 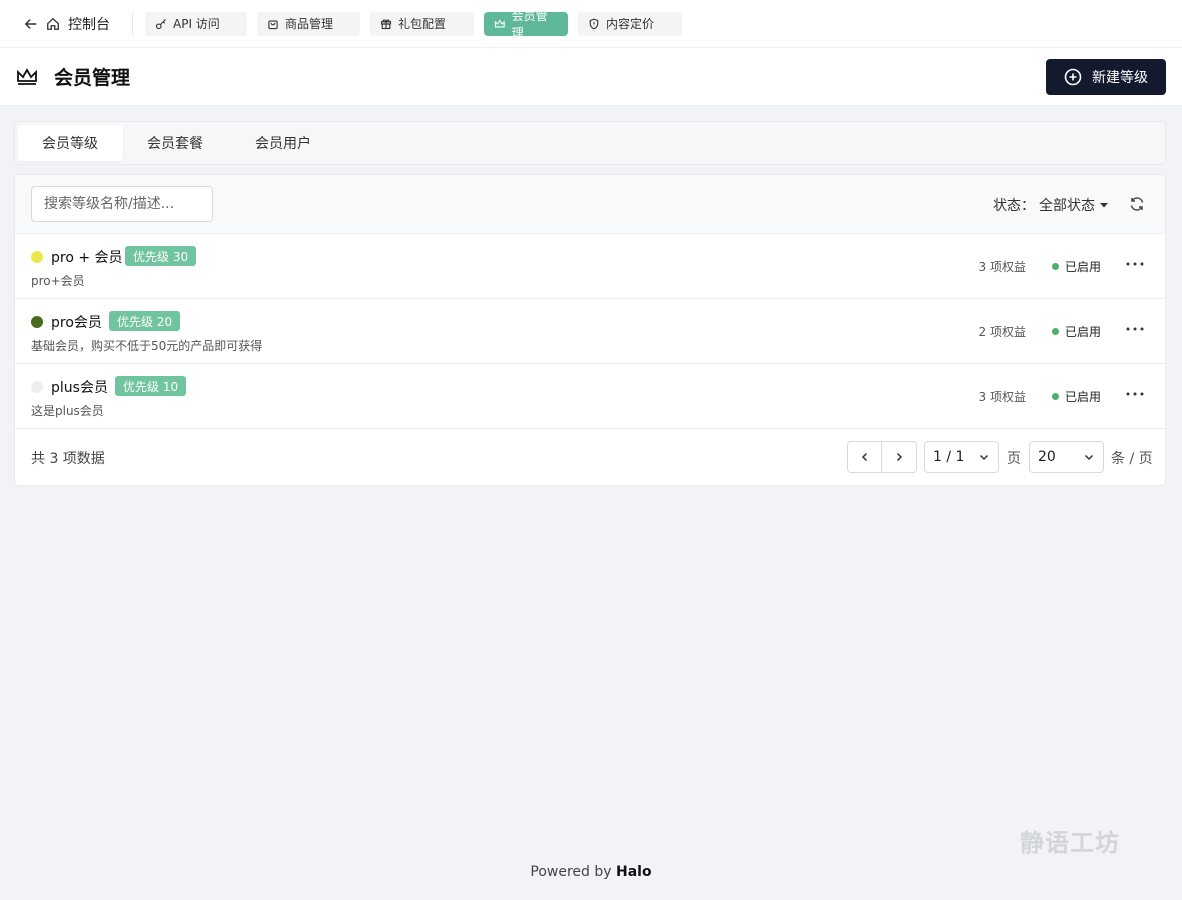 I want to click on nav-tab-label: 内容定价, so click(x=630, y=24).